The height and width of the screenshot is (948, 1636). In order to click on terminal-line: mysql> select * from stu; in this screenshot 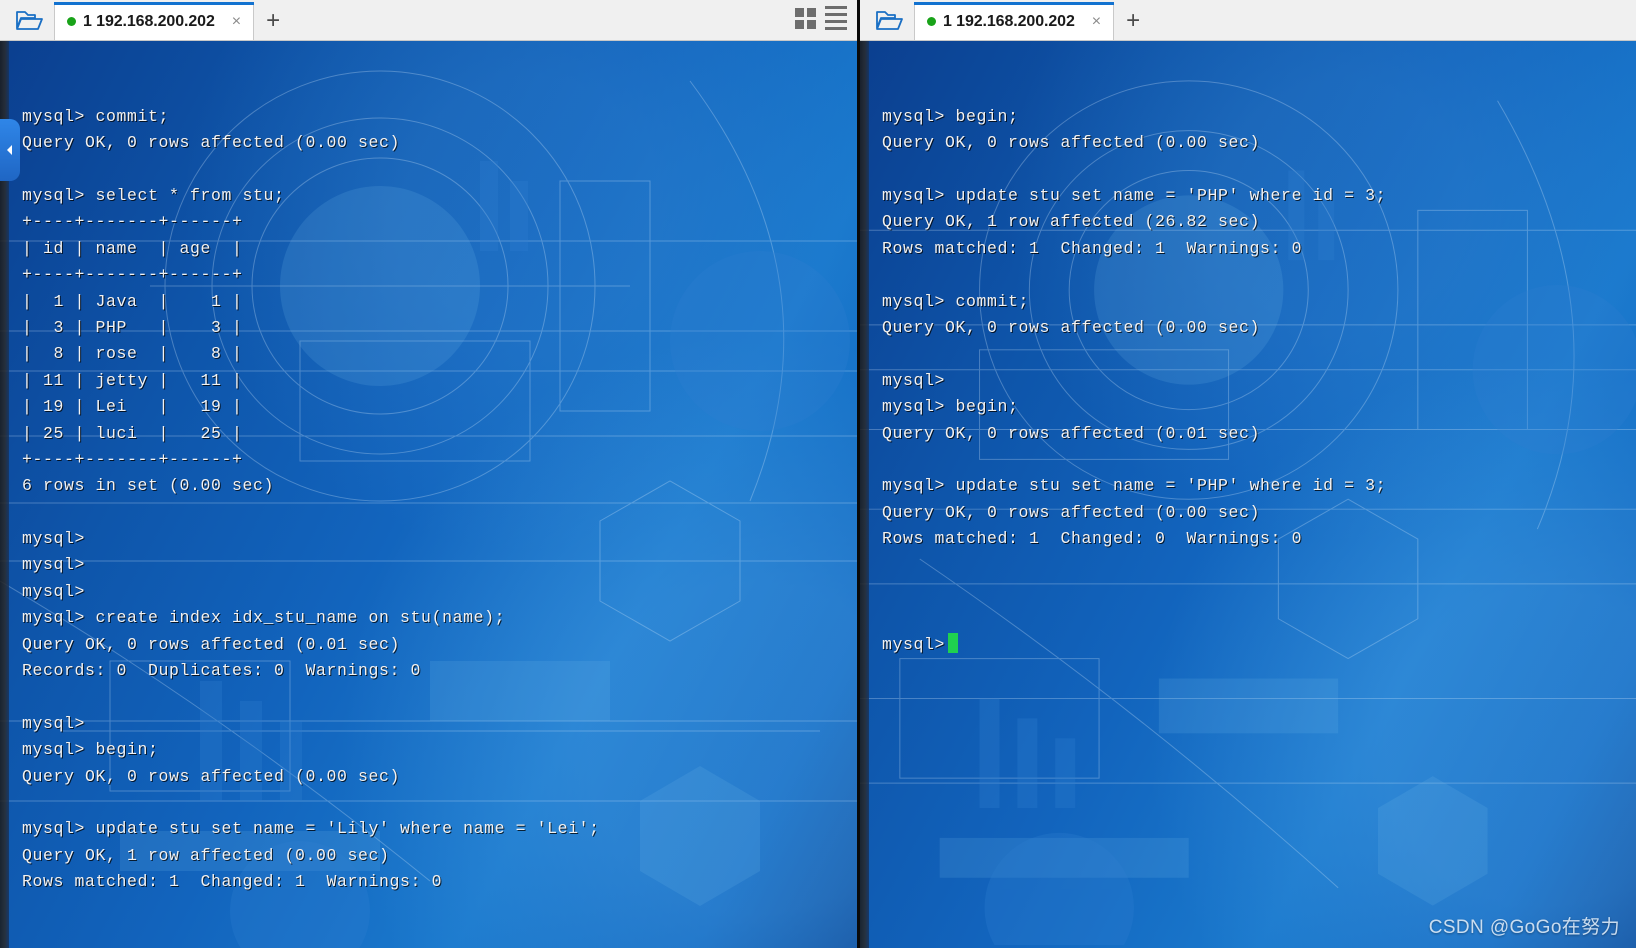, I will do `click(153, 195)`.